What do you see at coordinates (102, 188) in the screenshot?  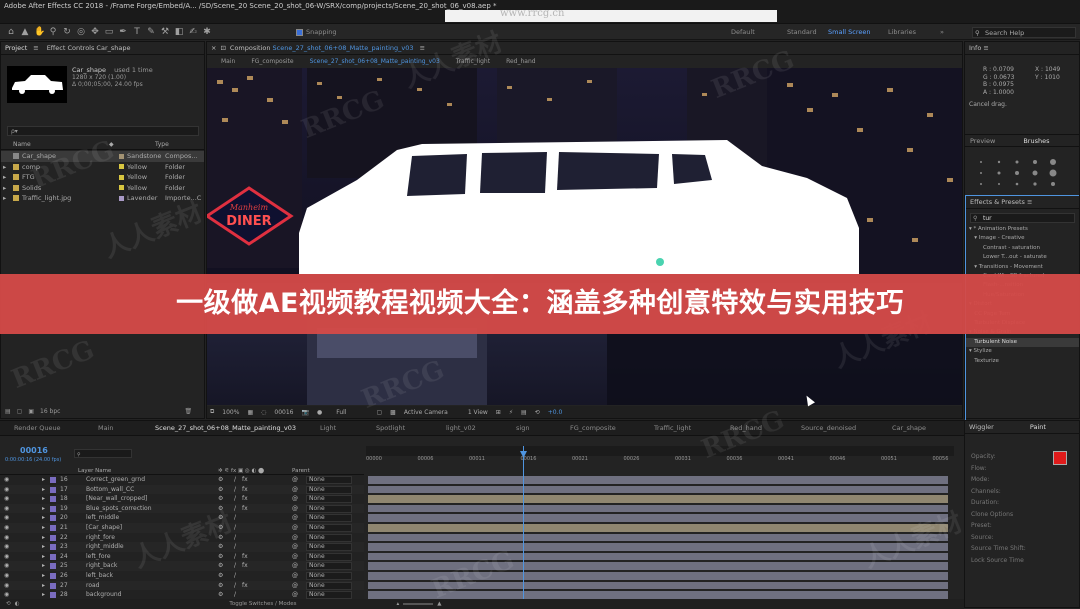 I see `project-item: ▸ Solids Yellow Folder` at bounding box center [102, 188].